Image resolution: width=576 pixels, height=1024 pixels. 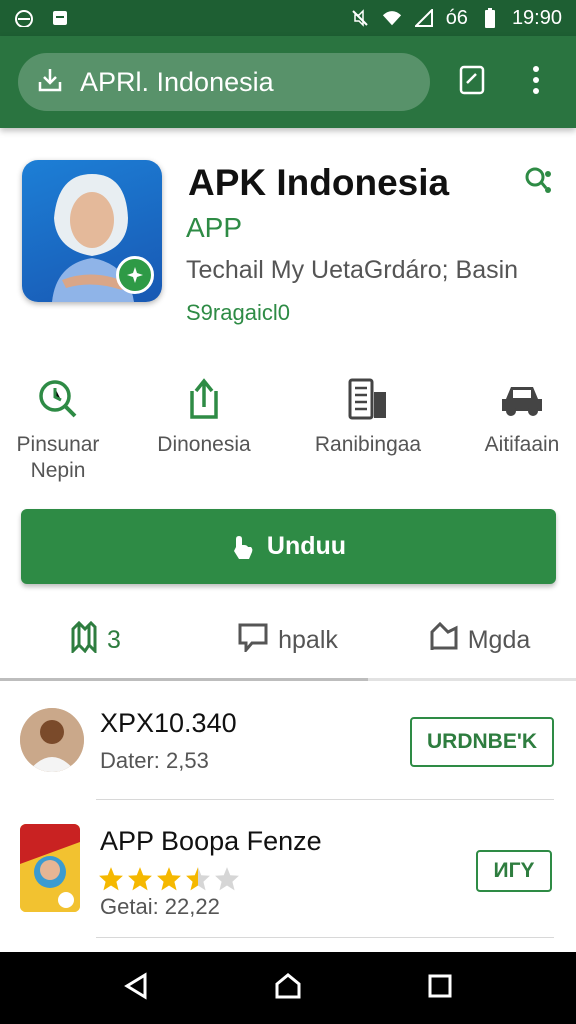 I want to click on list-item-action-button: URDNBE'K, so click(x=482, y=742).